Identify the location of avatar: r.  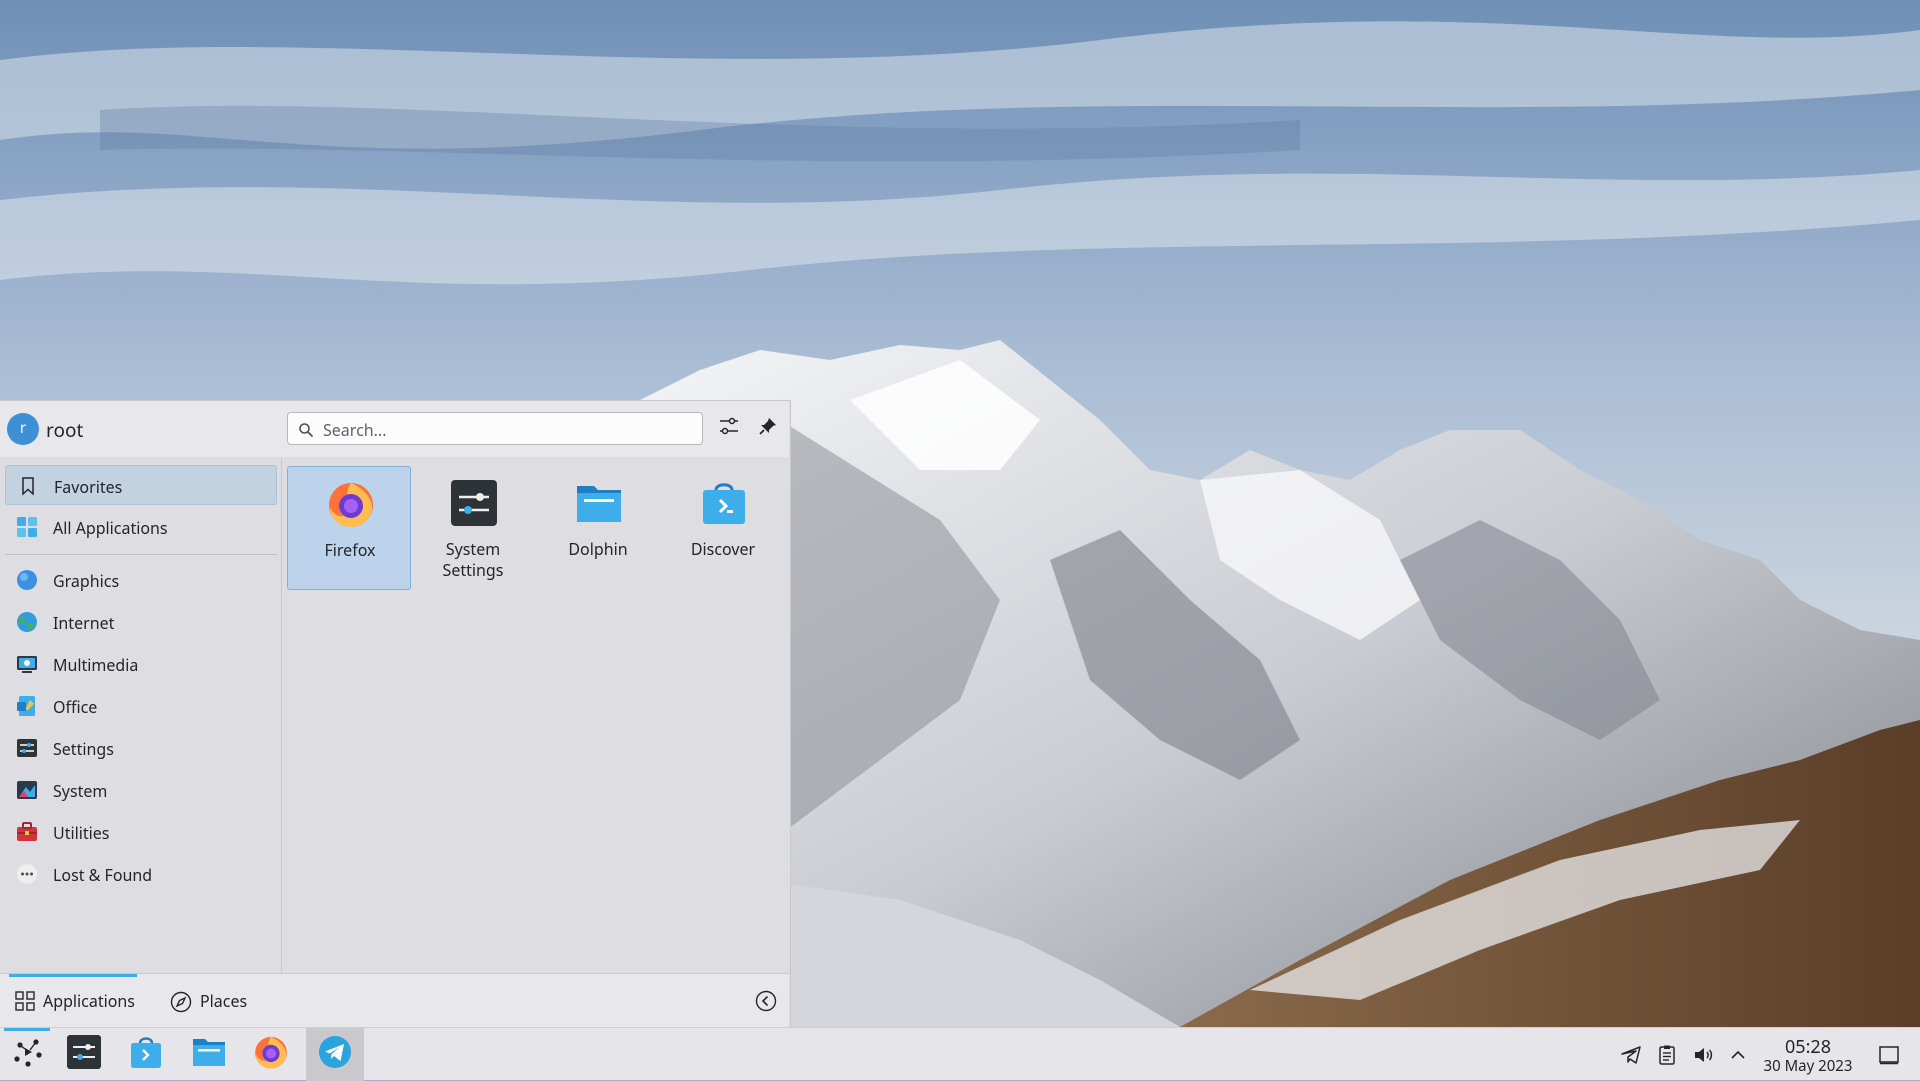
(23, 429).